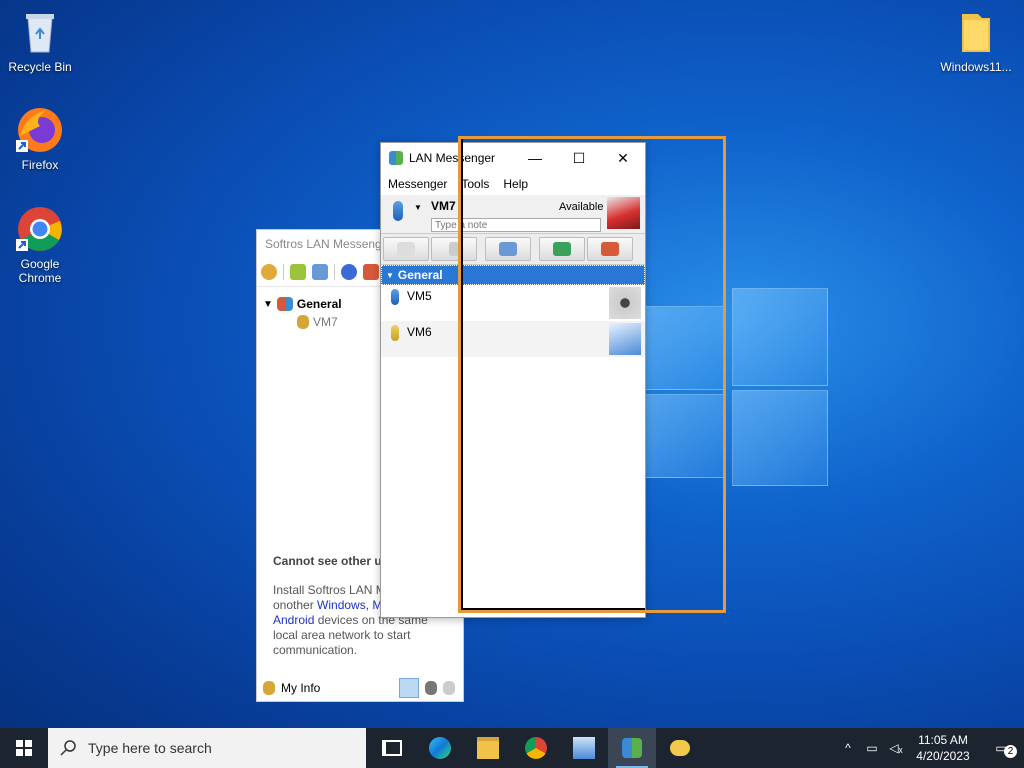  I want to click on chat-icon, so click(406, 249).